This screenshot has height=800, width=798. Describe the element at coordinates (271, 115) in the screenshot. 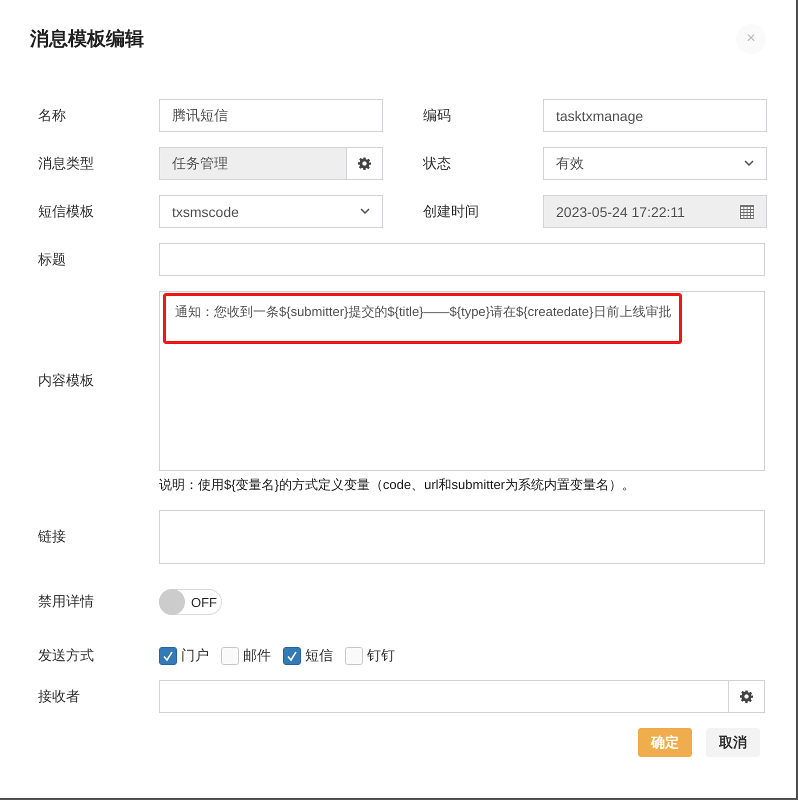

I see `text-field: 腾讯短信` at that location.